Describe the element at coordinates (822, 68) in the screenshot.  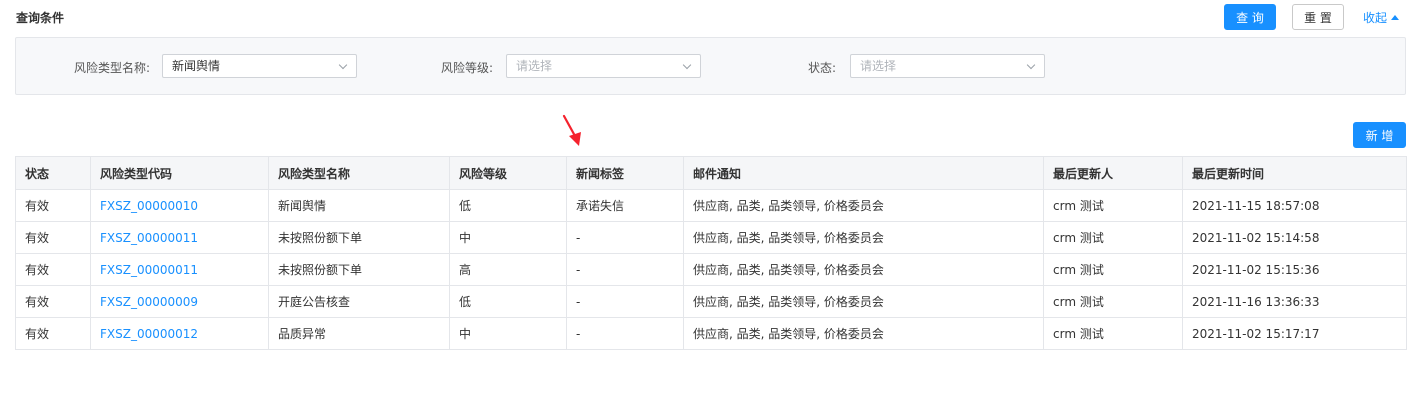
I see `status-label: 状态:` at that location.